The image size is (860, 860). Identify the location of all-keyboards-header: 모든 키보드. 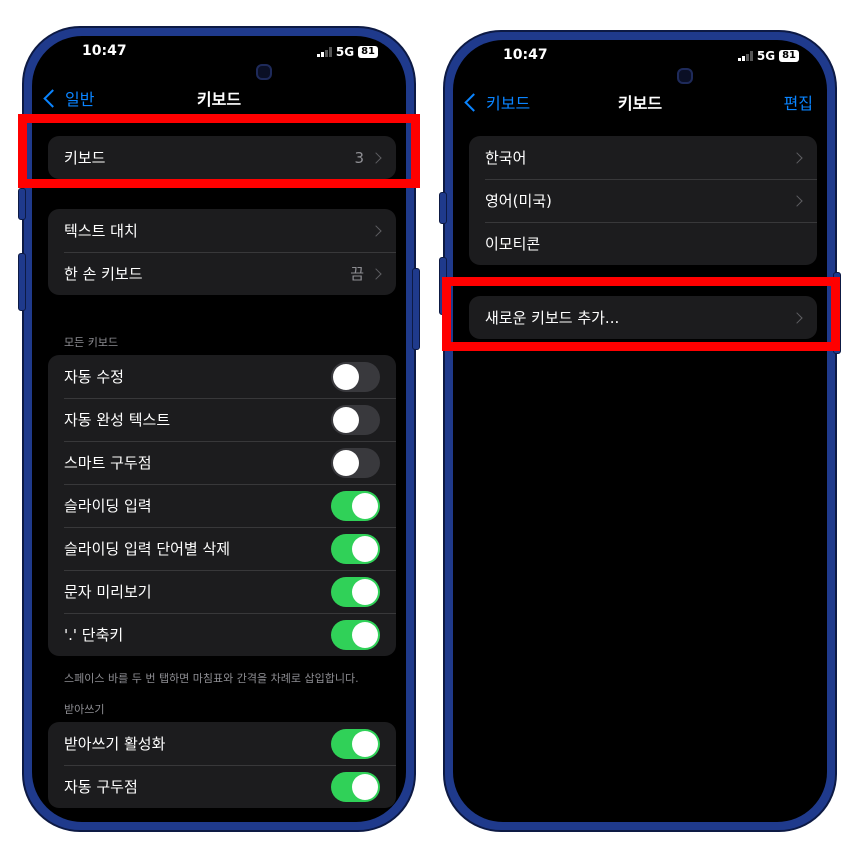
(91, 342).